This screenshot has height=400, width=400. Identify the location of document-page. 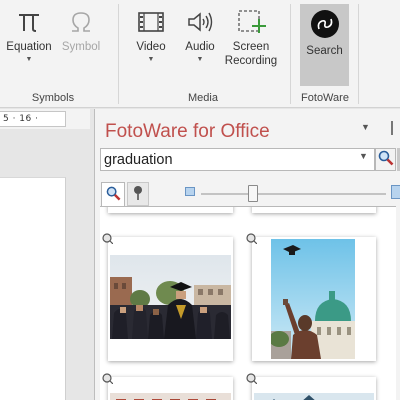
(33, 288).